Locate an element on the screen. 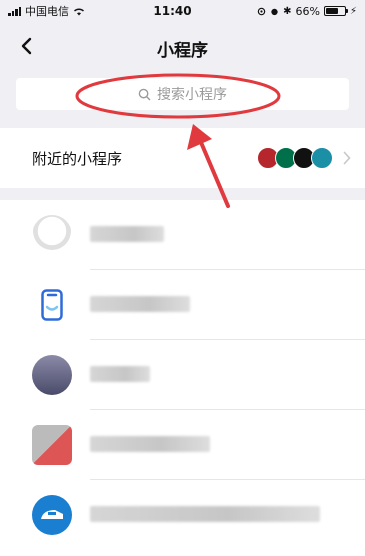 The image size is (365, 556). status-bar: 中国电信 11:40 ✱ 66% ⚡ is located at coordinates (182, 11).